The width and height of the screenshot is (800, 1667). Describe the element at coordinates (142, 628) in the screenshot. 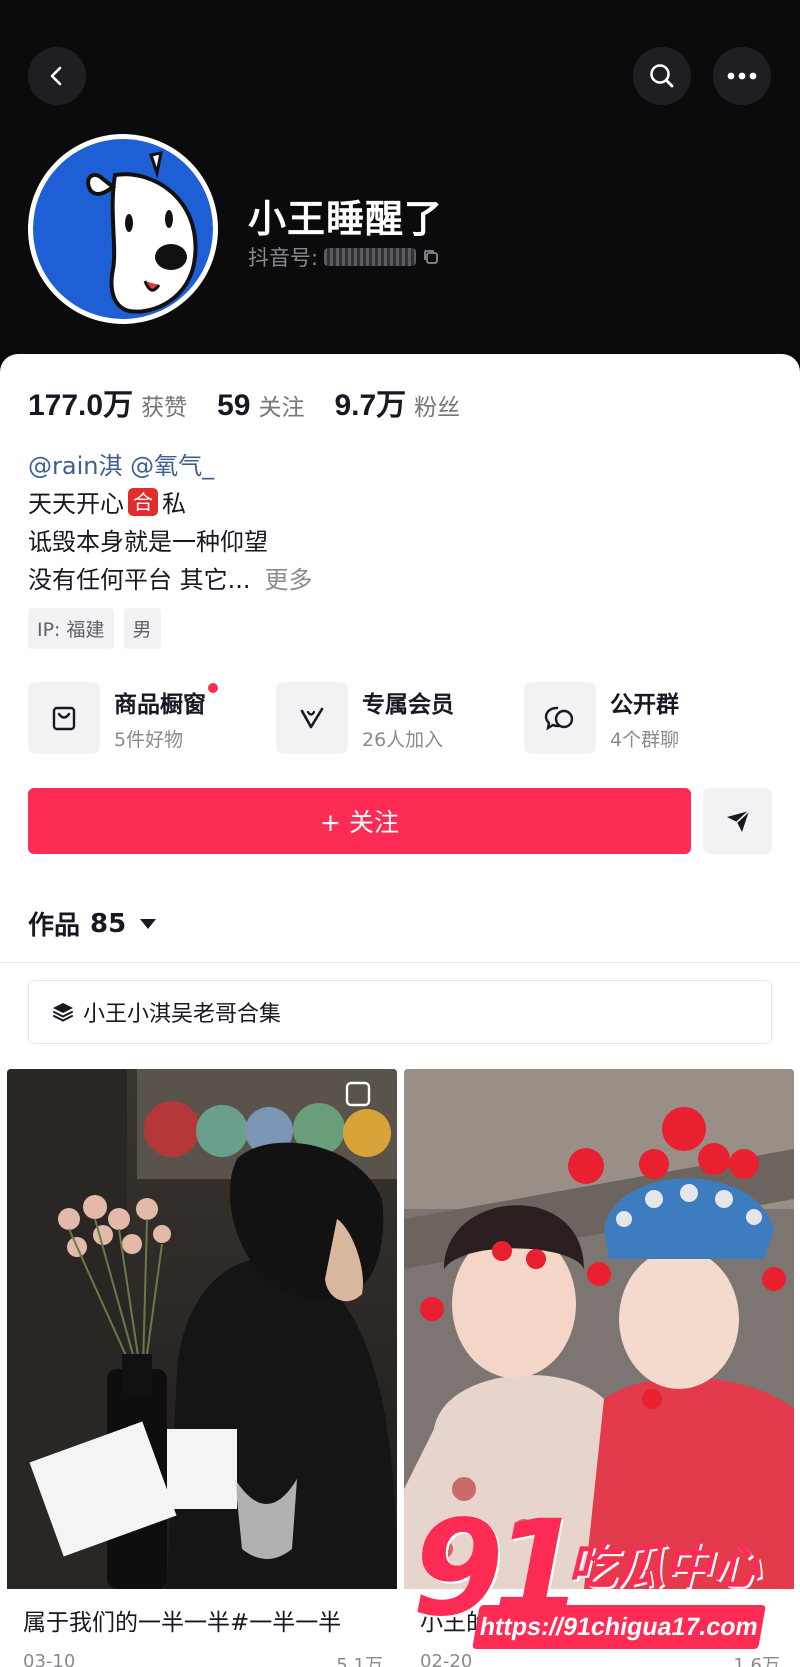

I see `gender-tag: 男` at that location.